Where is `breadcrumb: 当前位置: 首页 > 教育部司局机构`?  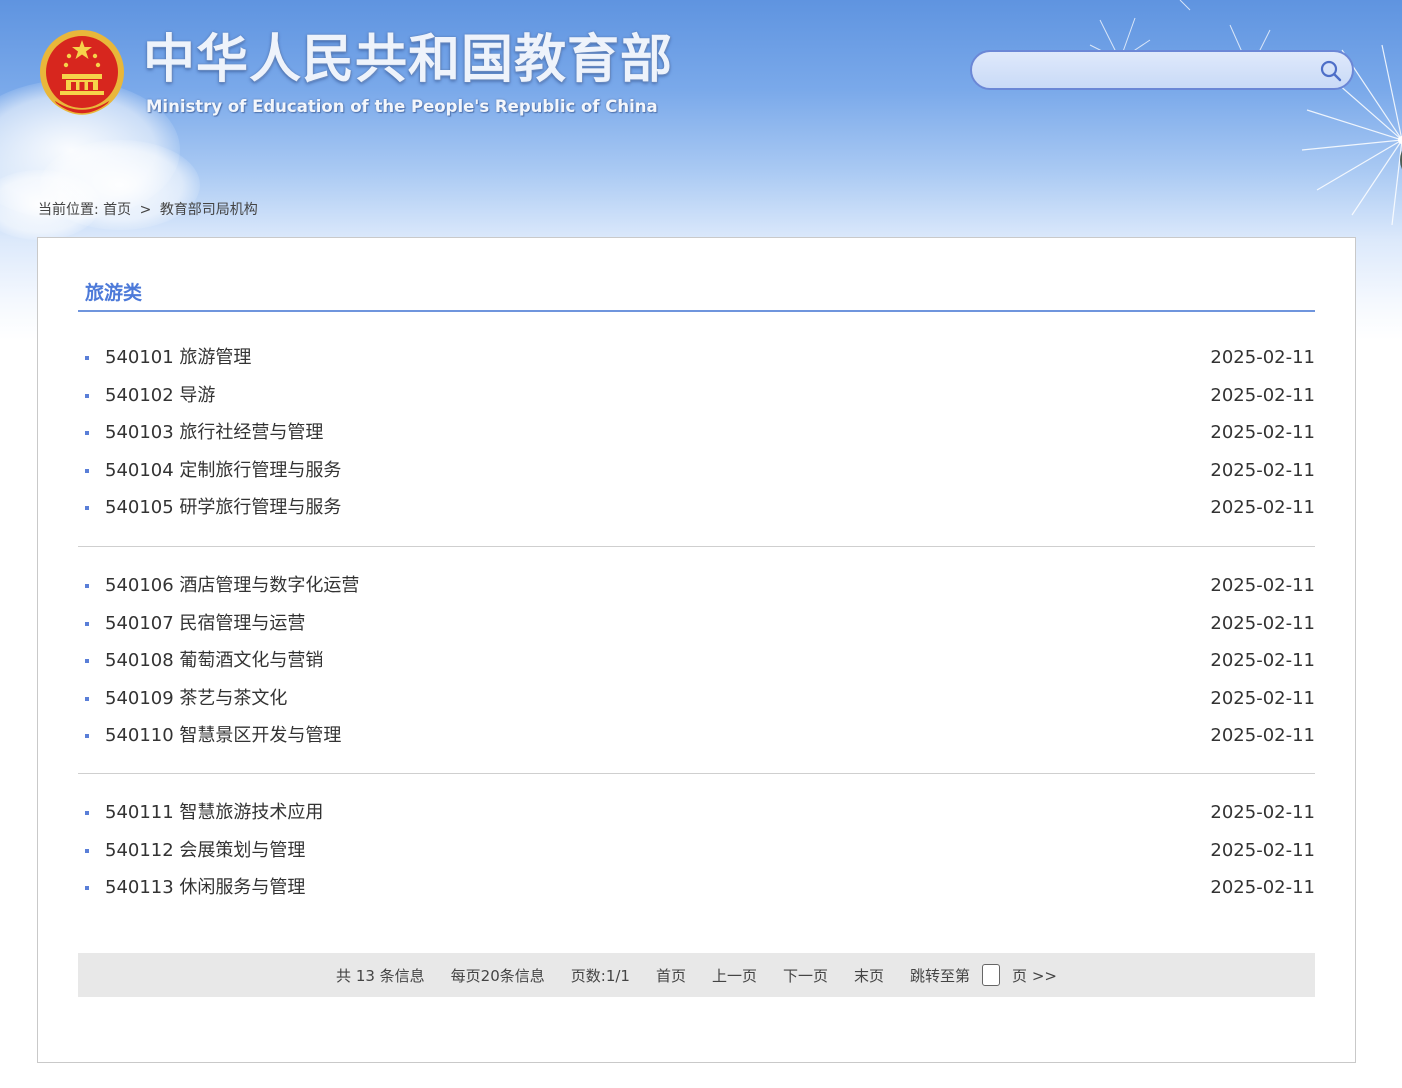
breadcrumb: 当前位置: 首页 > 教育部司局机构 is located at coordinates (148, 210).